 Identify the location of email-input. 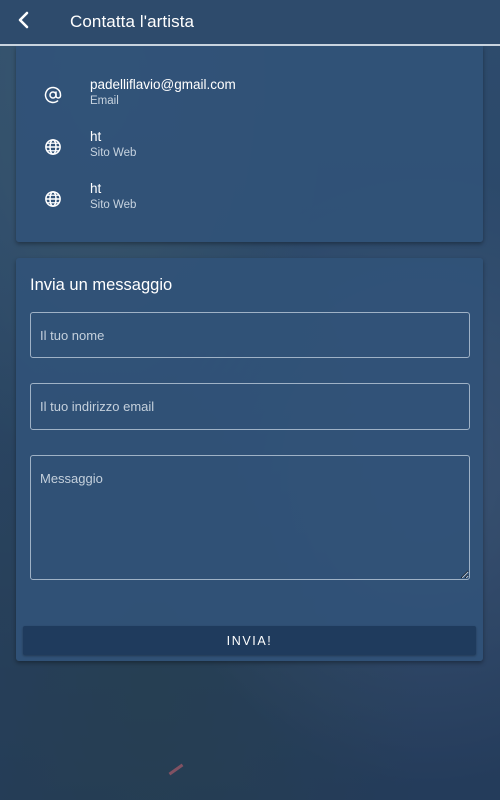
(250, 406).